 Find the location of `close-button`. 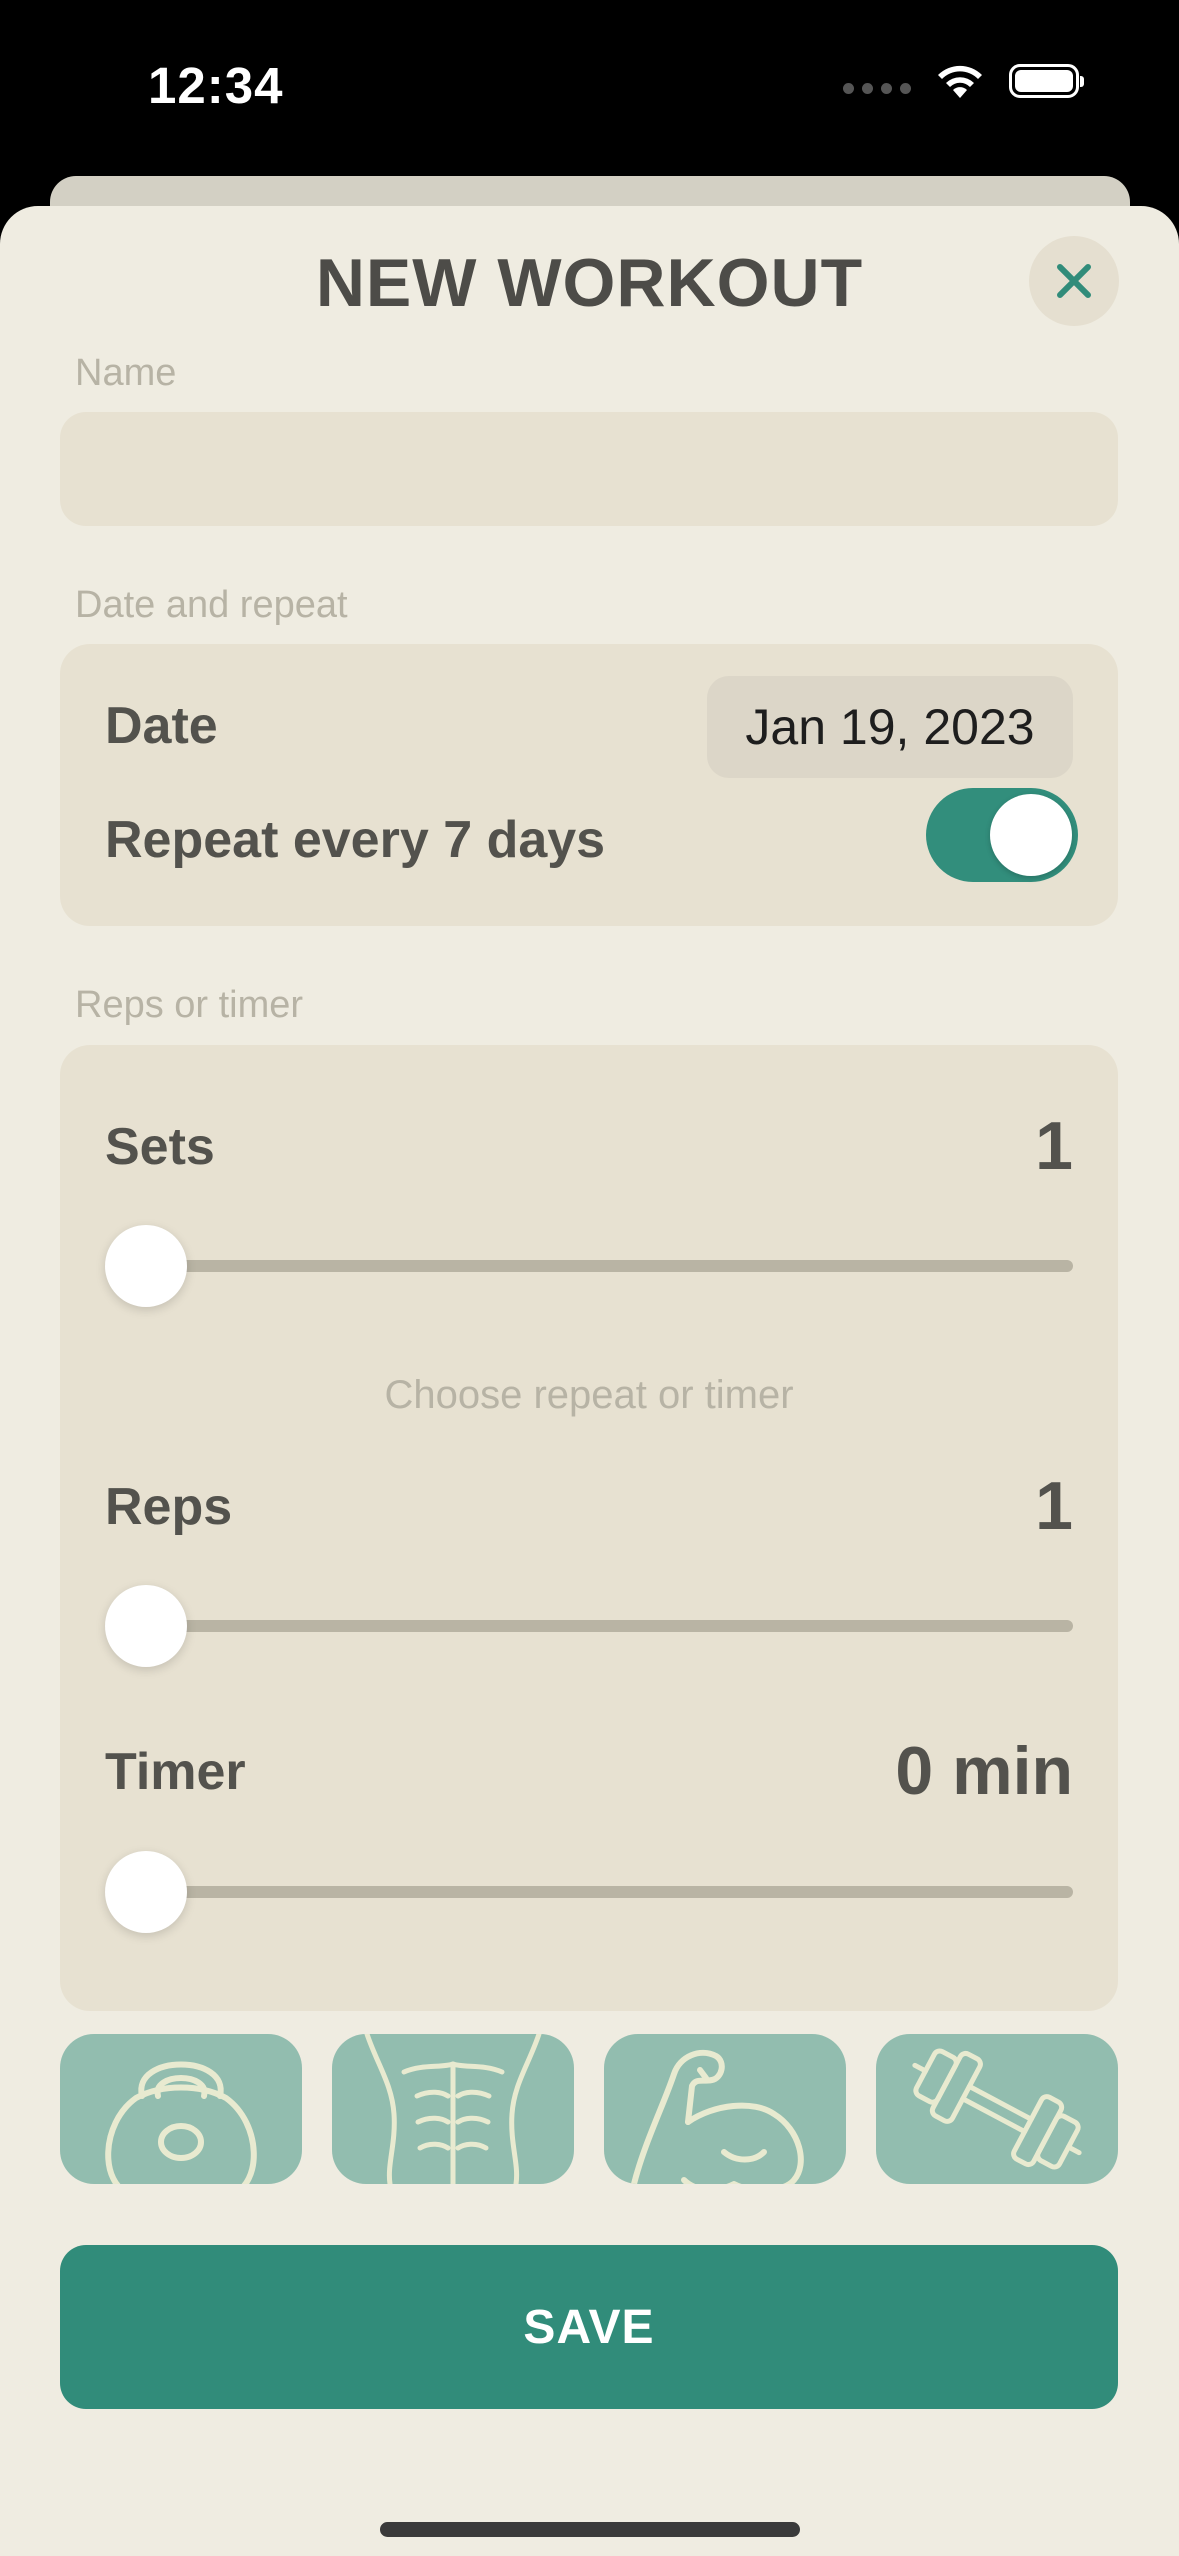

close-button is located at coordinates (1074, 281).